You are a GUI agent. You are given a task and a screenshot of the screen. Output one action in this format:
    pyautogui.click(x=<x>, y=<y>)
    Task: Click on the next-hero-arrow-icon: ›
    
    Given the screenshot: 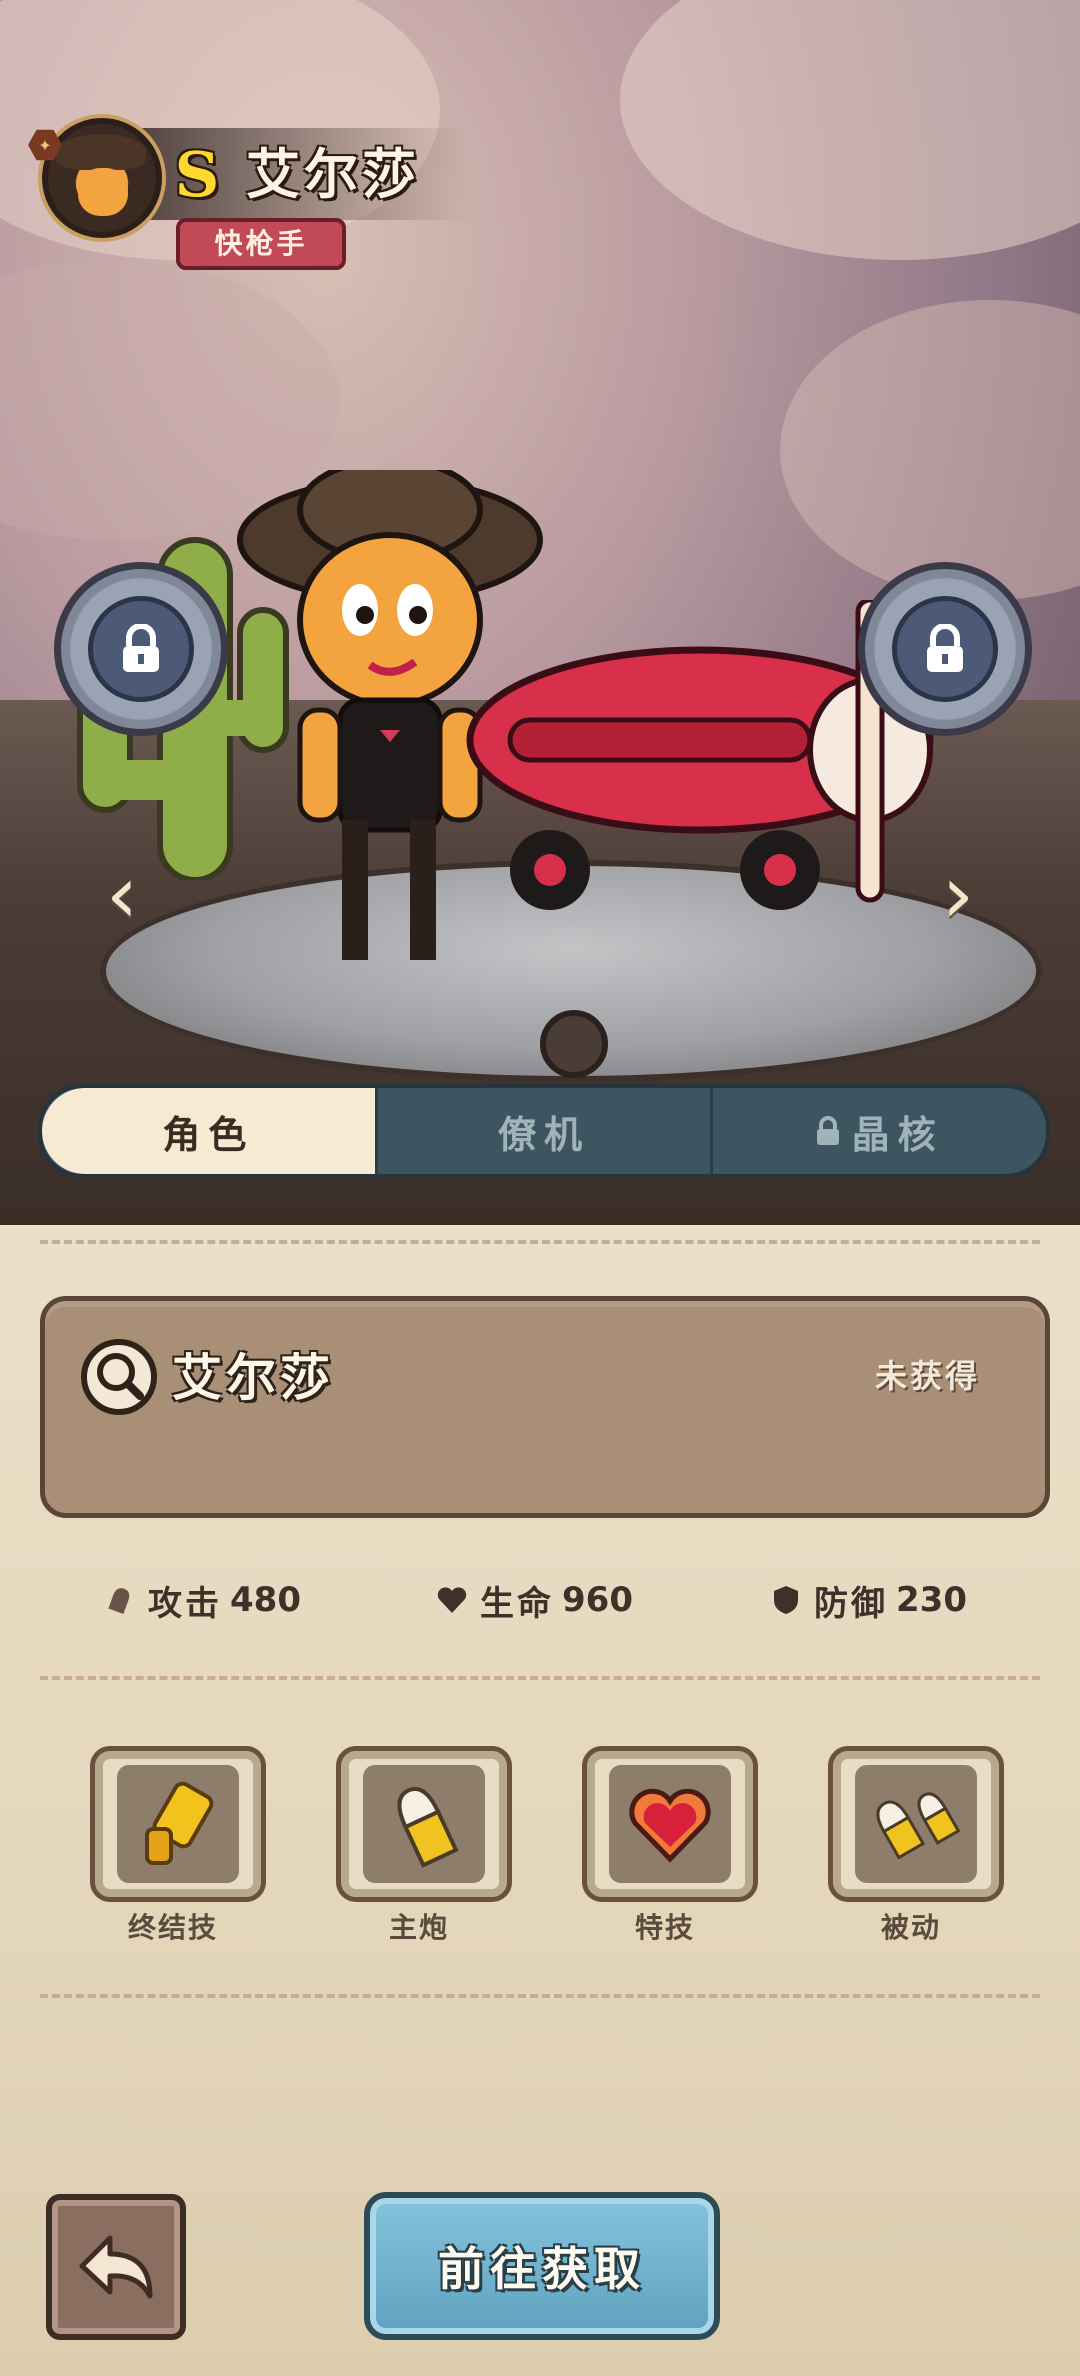 What is the action you would take?
    pyautogui.click(x=958, y=895)
    